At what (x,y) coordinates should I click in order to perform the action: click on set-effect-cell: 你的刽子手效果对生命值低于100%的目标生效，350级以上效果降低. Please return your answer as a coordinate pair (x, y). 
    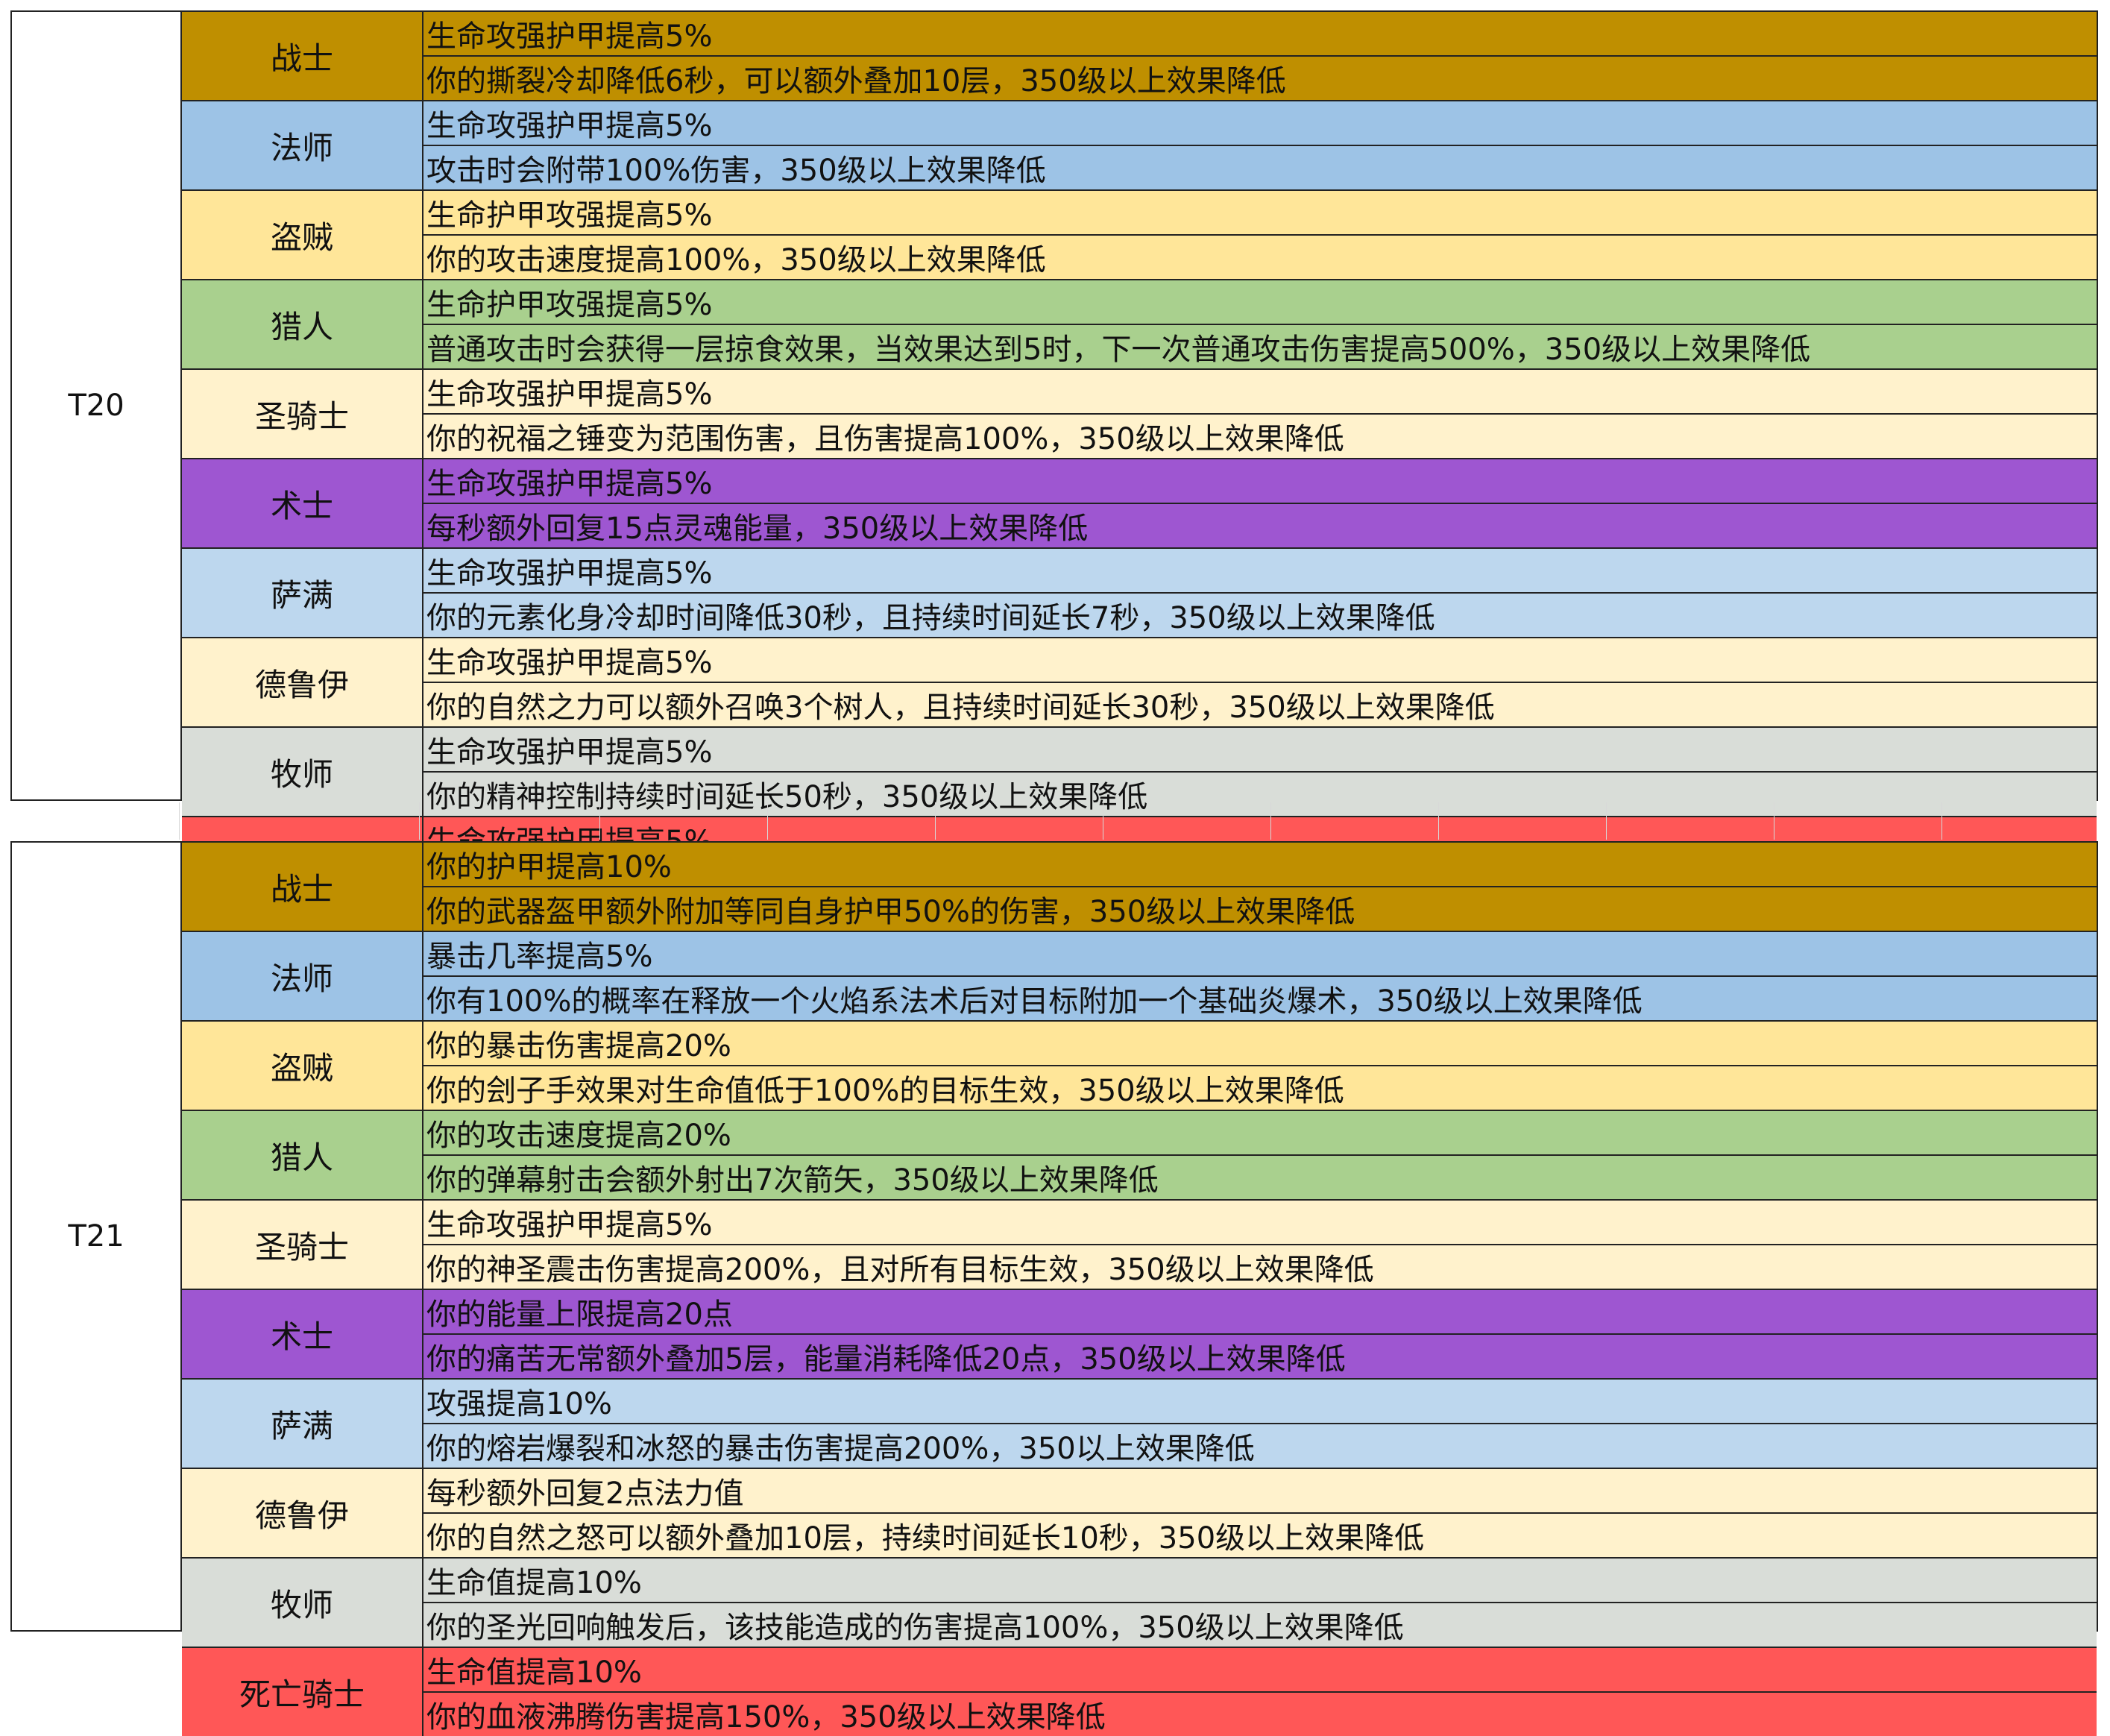
    Looking at the image, I should click on (1260, 1088).